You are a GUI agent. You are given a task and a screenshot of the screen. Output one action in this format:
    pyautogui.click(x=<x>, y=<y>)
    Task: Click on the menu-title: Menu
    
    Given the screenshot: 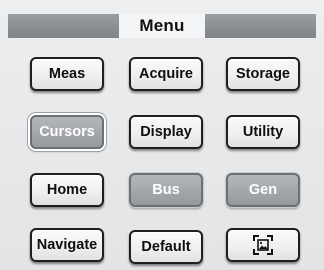 What is the action you would take?
    pyautogui.click(x=162, y=26)
    